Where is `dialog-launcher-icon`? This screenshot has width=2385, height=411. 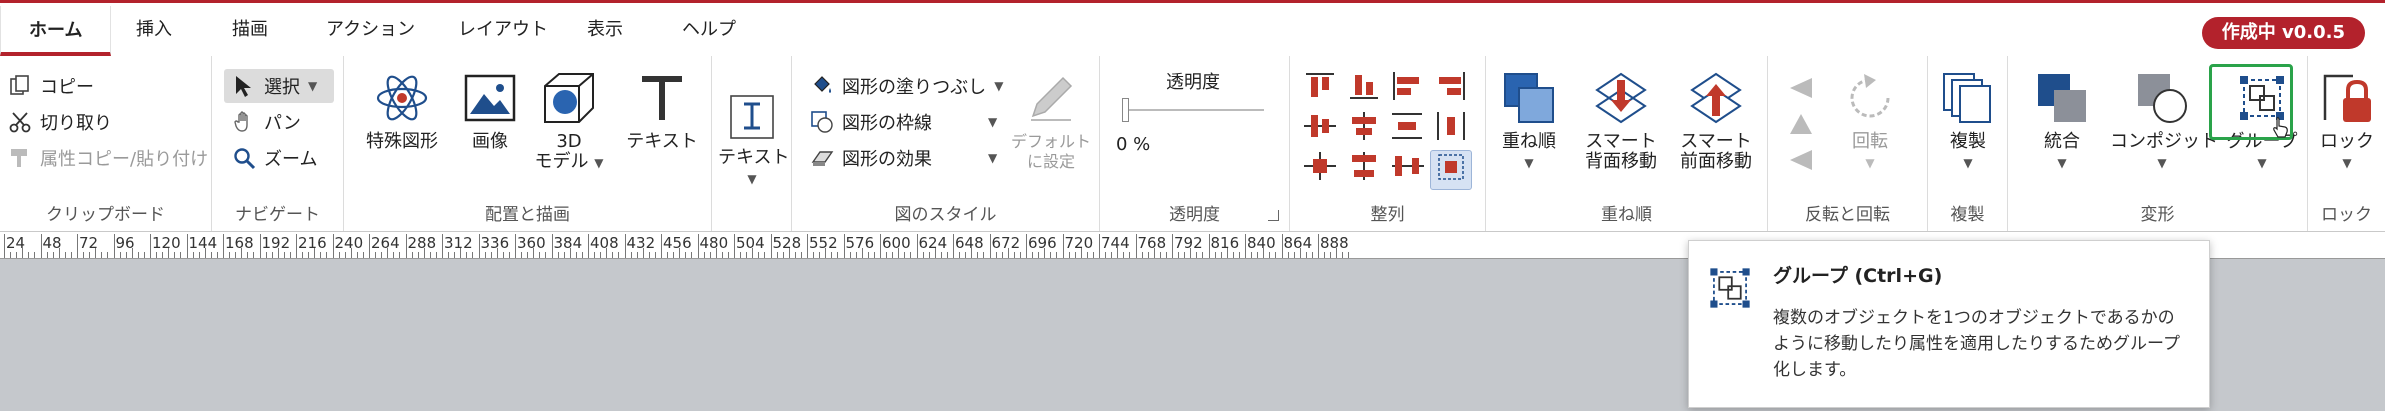
dialog-launcher-icon is located at coordinates (1273, 215).